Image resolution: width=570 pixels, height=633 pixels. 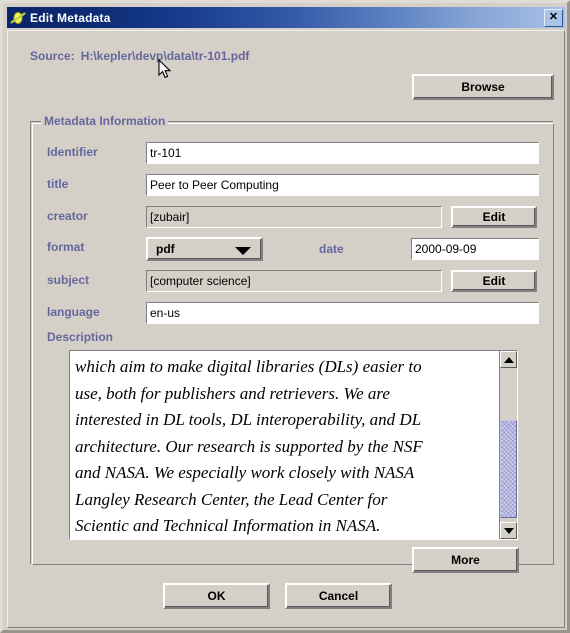 What do you see at coordinates (58, 184) in the screenshot?
I see `title-label: title` at bounding box center [58, 184].